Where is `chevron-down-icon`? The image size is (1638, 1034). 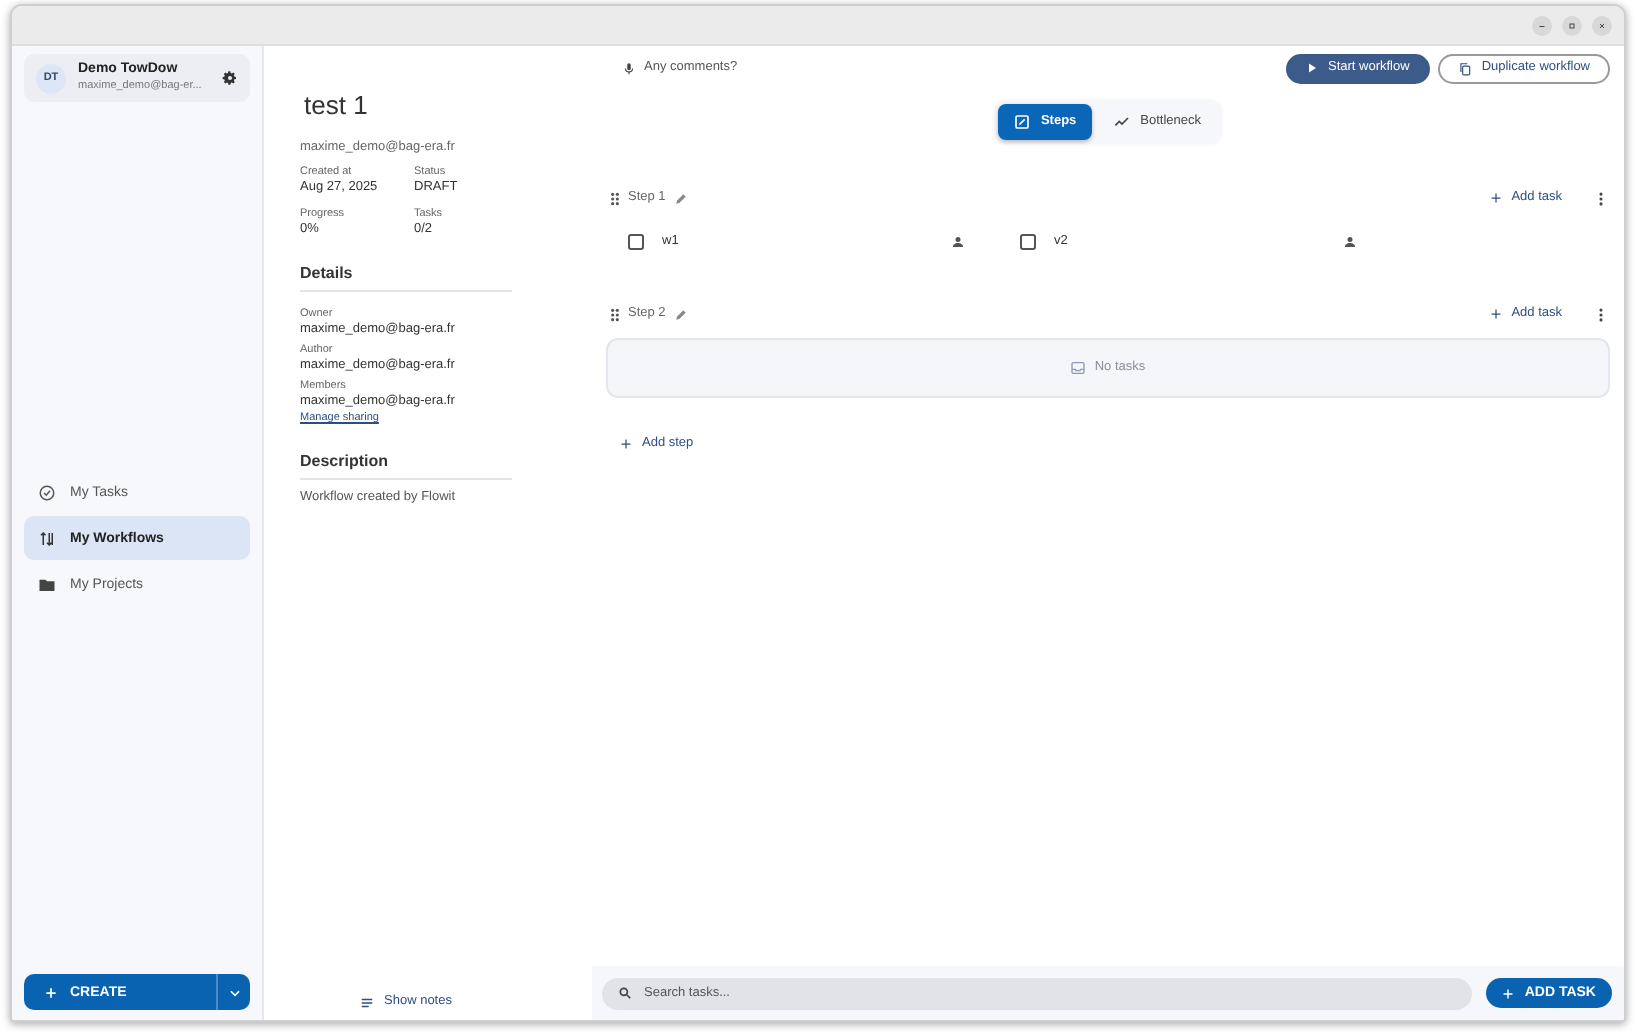 chevron-down-icon is located at coordinates (234, 992).